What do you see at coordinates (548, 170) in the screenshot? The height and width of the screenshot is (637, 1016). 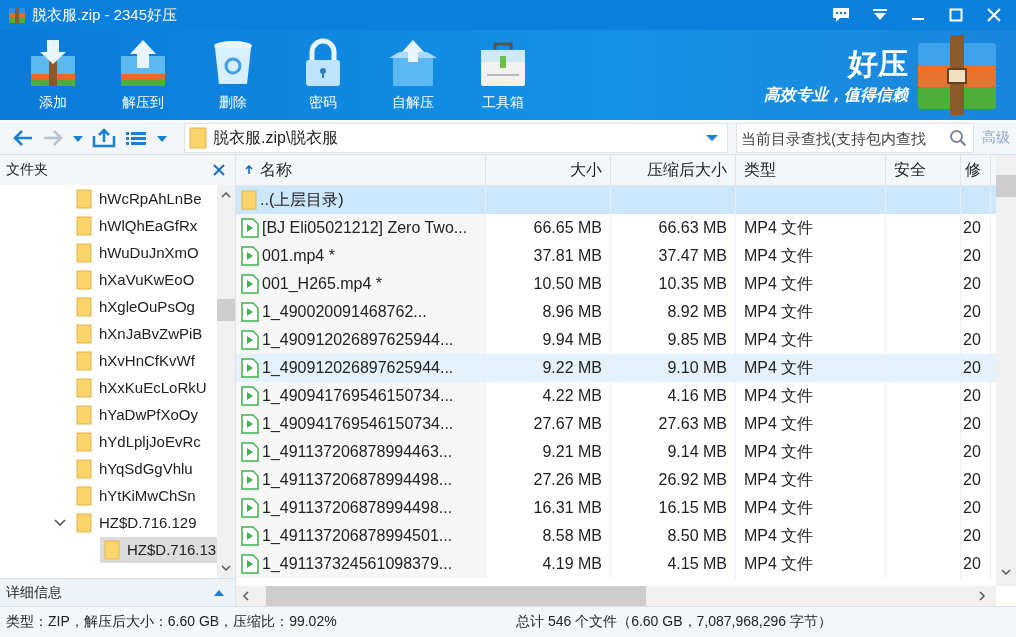 I see `column-header: 大小` at bounding box center [548, 170].